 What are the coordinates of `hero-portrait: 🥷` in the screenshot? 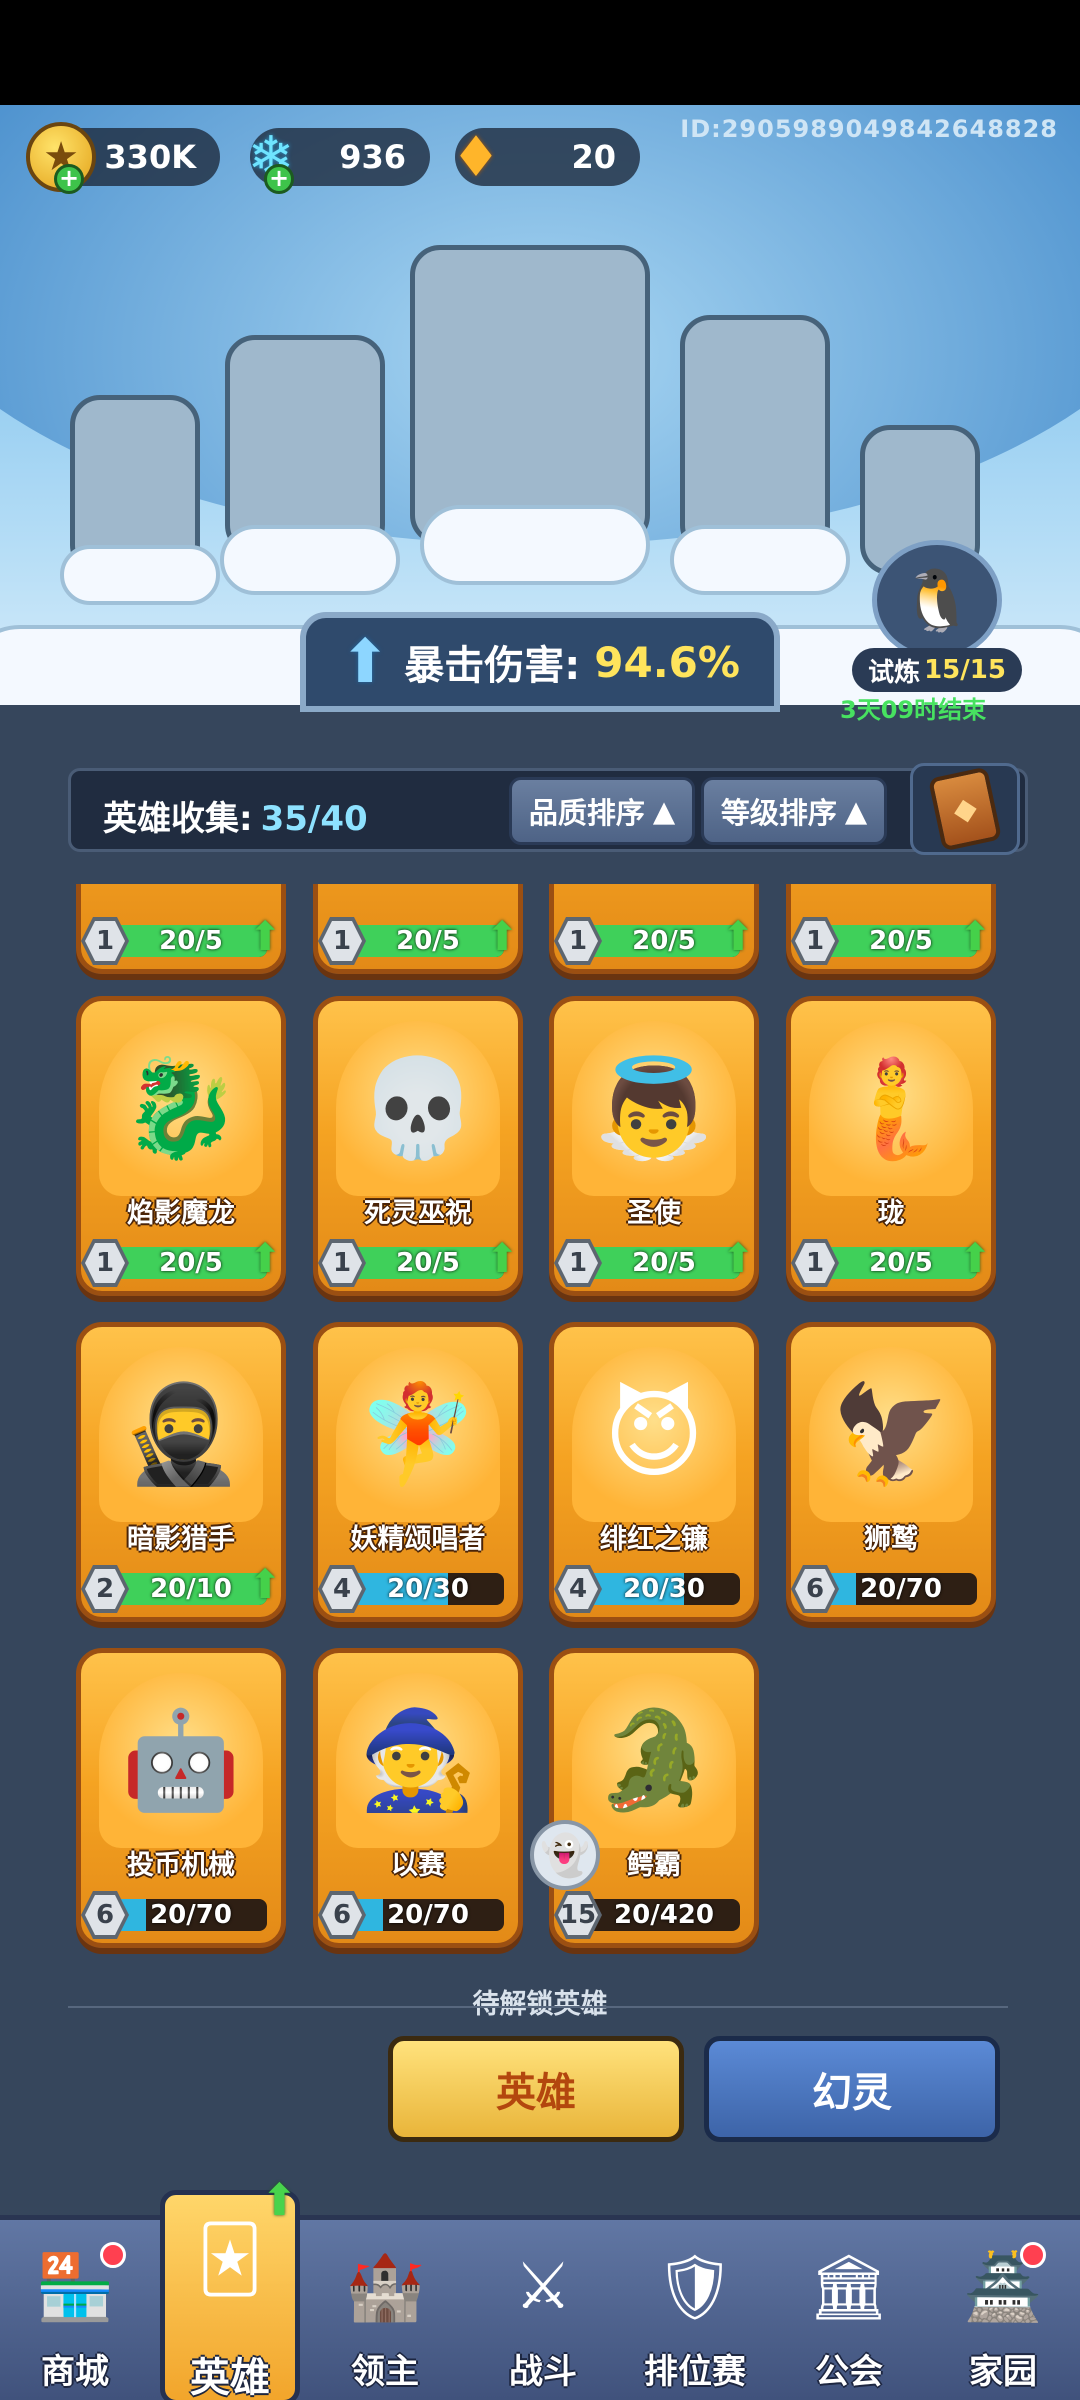 It's located at (181, 1434).